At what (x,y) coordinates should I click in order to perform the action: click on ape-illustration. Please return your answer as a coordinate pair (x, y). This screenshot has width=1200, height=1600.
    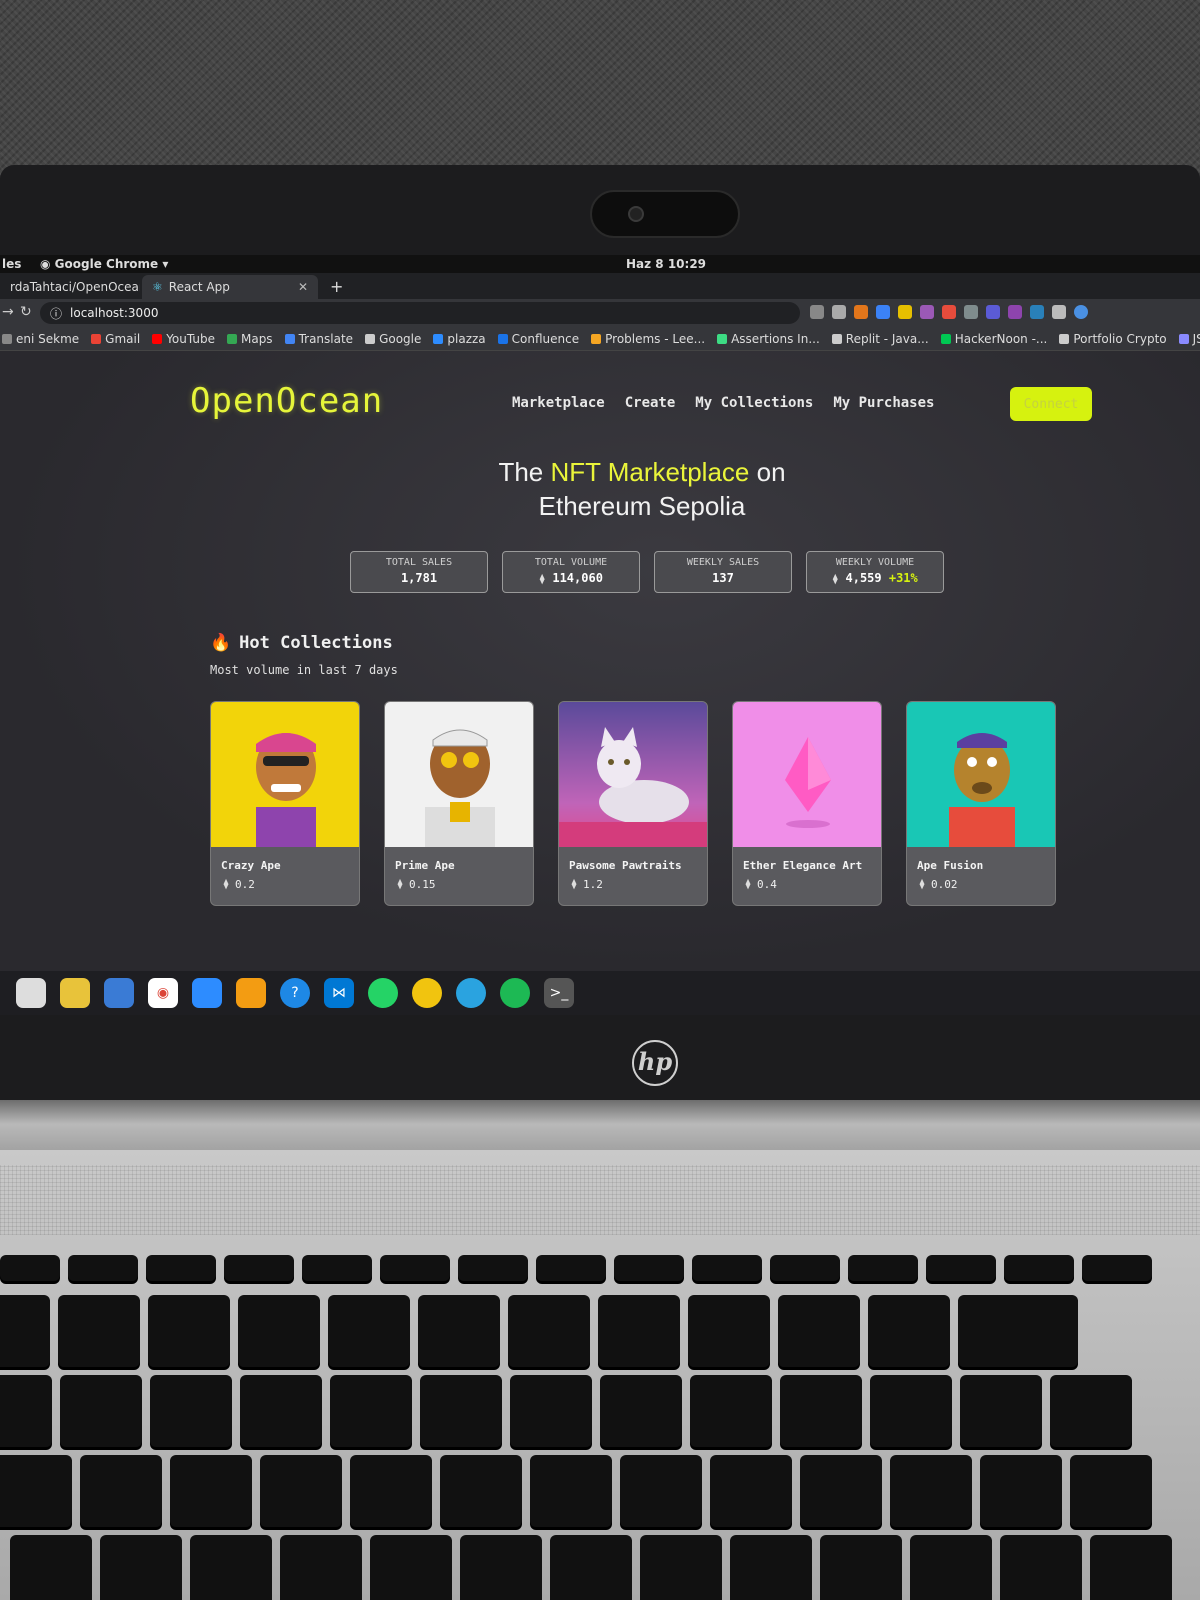
    Looking at the image, I should click on (460, 788).